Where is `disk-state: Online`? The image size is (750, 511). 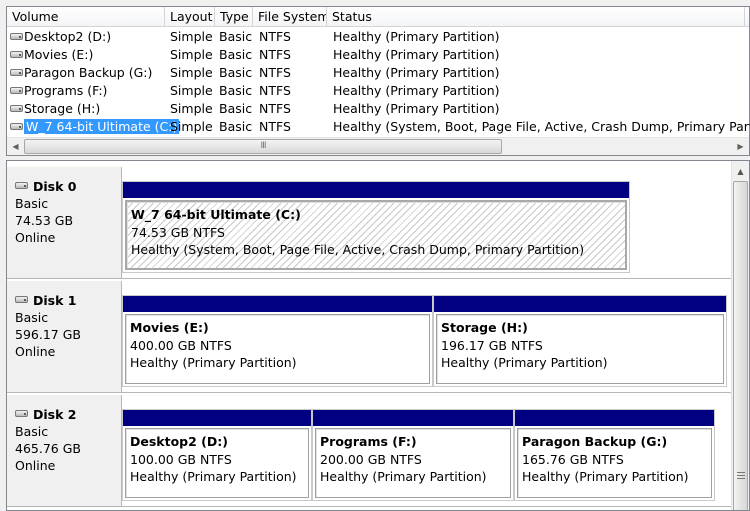
disk-state: Online is located at coordinates (35, 237).